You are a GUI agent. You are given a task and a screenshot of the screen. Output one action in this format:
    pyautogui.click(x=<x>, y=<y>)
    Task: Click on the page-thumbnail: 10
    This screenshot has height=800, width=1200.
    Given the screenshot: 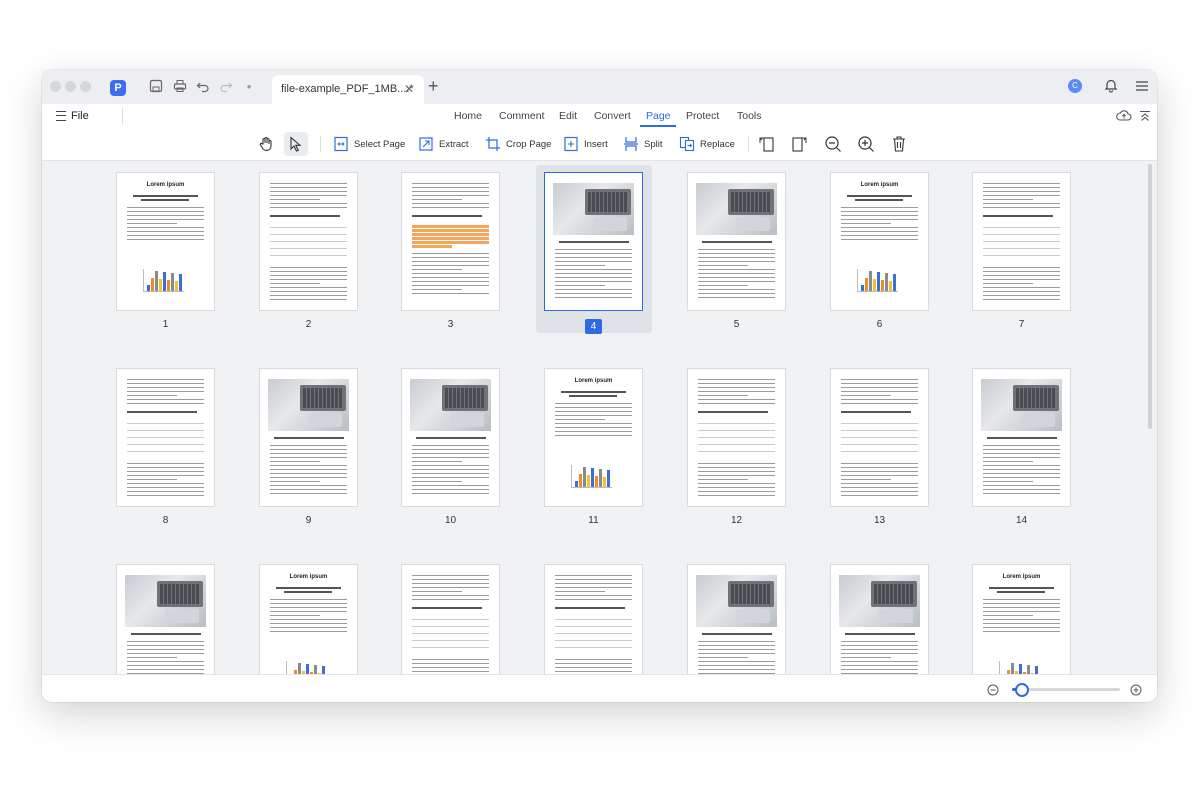 What is the action you would take?
    pyautogui.click(x=460, y=454)
    